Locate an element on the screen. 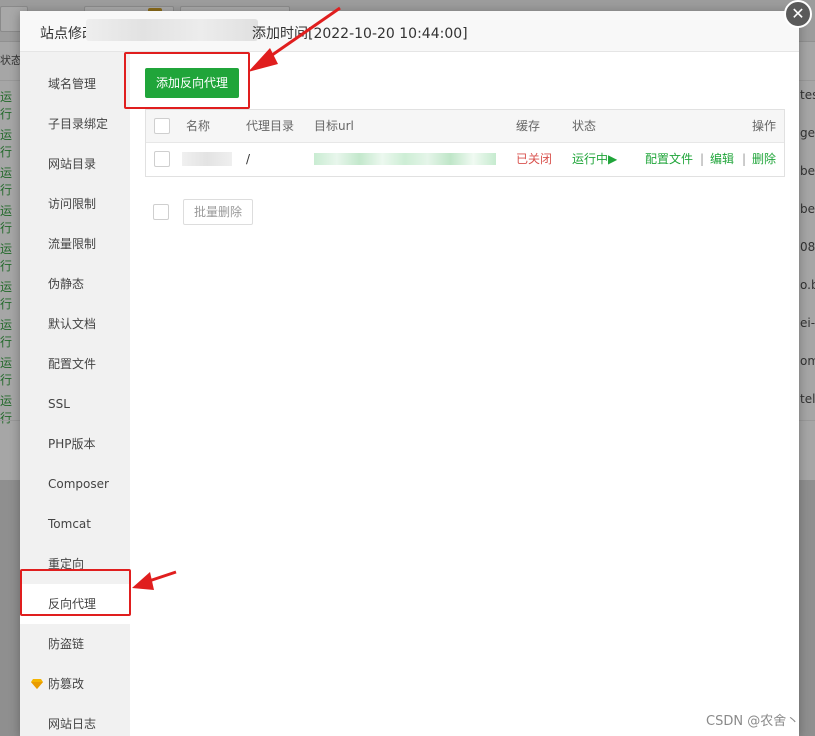 This screenshot has width=815, height=736. sidebar-item-tomcat: Tomcat is located at coordinates (75, 524).